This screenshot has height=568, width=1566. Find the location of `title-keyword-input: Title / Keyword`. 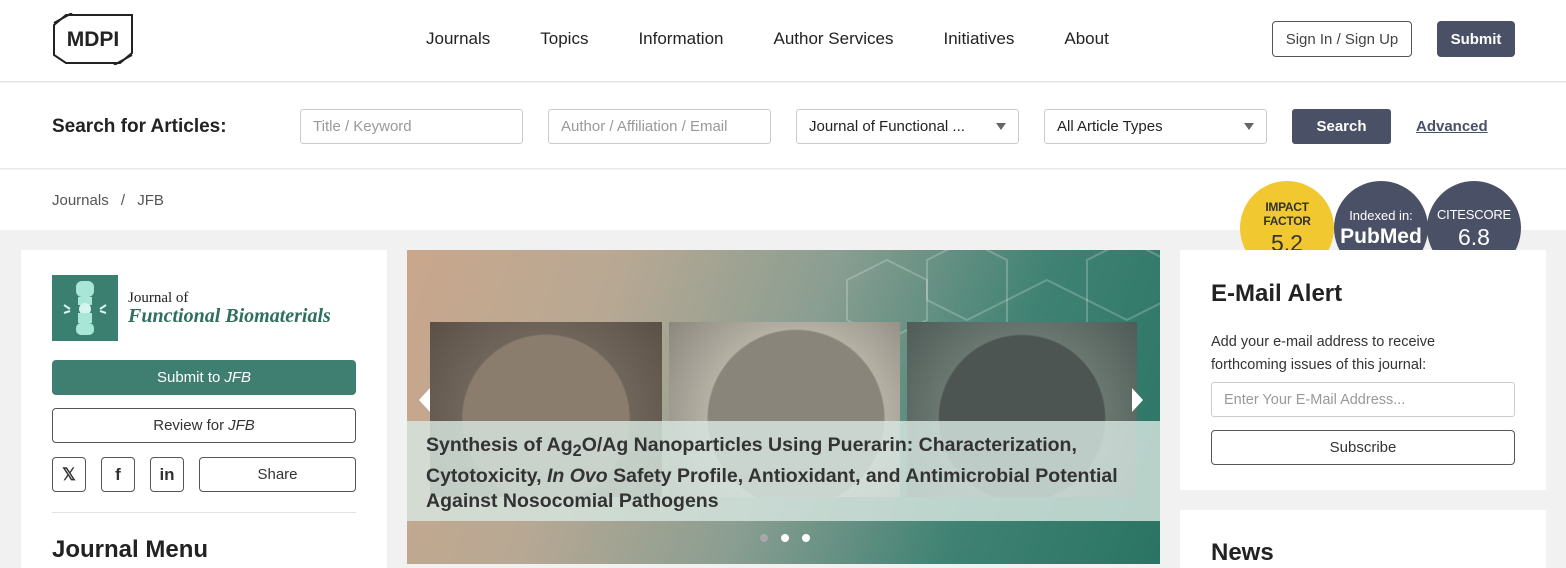

title-keyword-input: Title / Keyword is located at coordinates (411, 126).